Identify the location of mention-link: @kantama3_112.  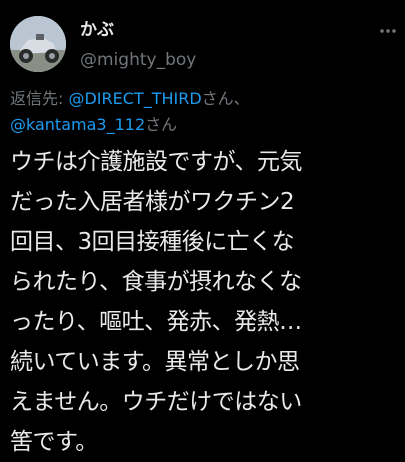
(77, 124).